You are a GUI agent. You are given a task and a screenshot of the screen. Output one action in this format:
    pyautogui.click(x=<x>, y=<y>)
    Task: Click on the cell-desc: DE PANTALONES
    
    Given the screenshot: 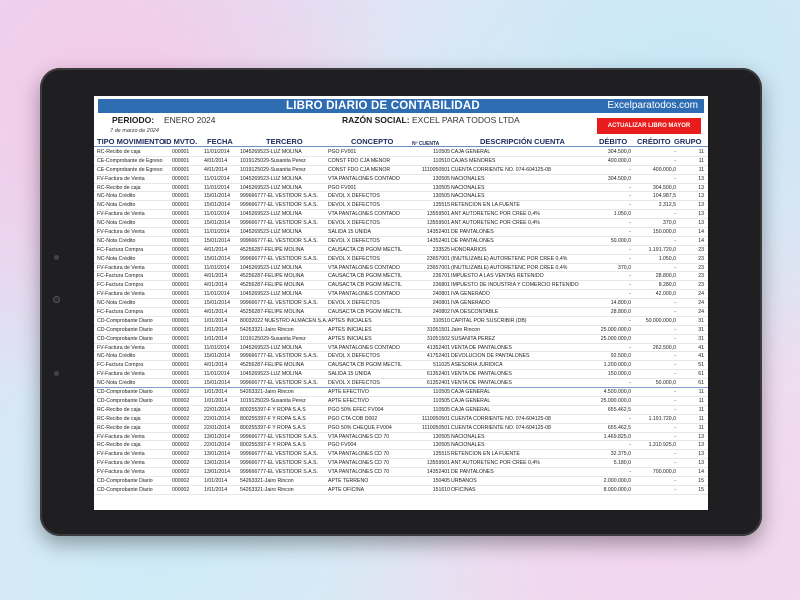 What is the action you would take?
    pyautogui.click(x=521, y=232)
    